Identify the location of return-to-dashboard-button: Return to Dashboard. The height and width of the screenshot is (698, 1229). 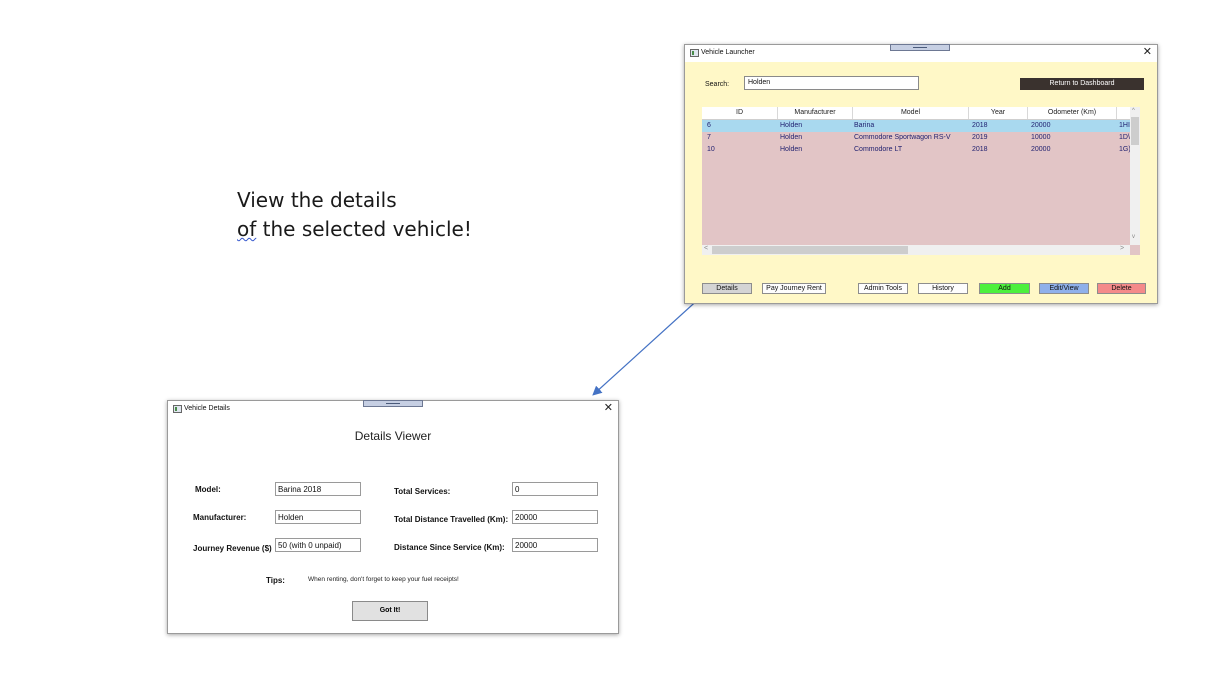
(1082, 84).